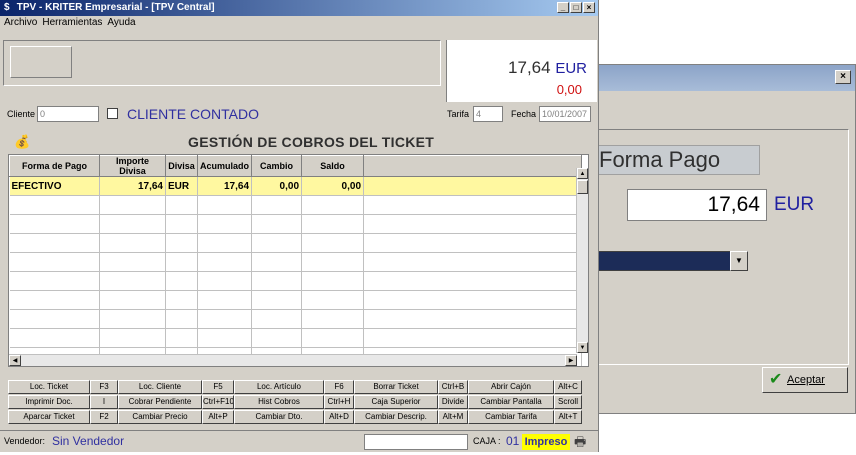 The image size is (856, 455). What do you see at coordinates (416, 442) in the screenshot?
I see `status-input` at bounding box center [416, 442].